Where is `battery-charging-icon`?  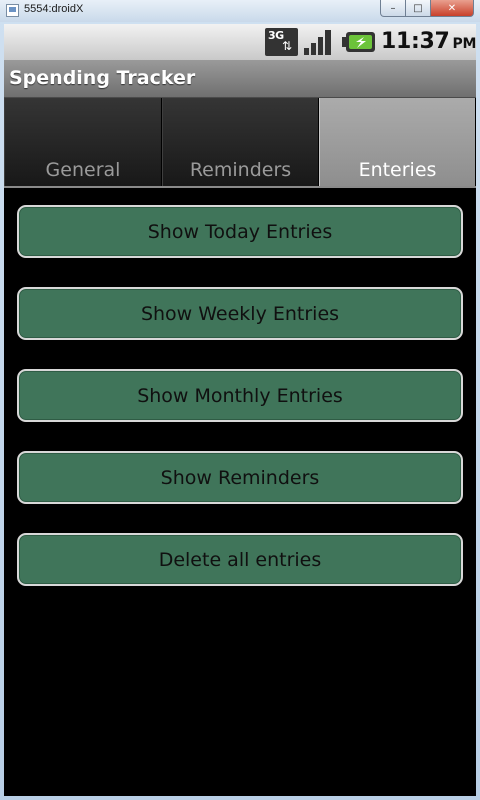 battery-charging-icon is located at coordinates (358, 42).